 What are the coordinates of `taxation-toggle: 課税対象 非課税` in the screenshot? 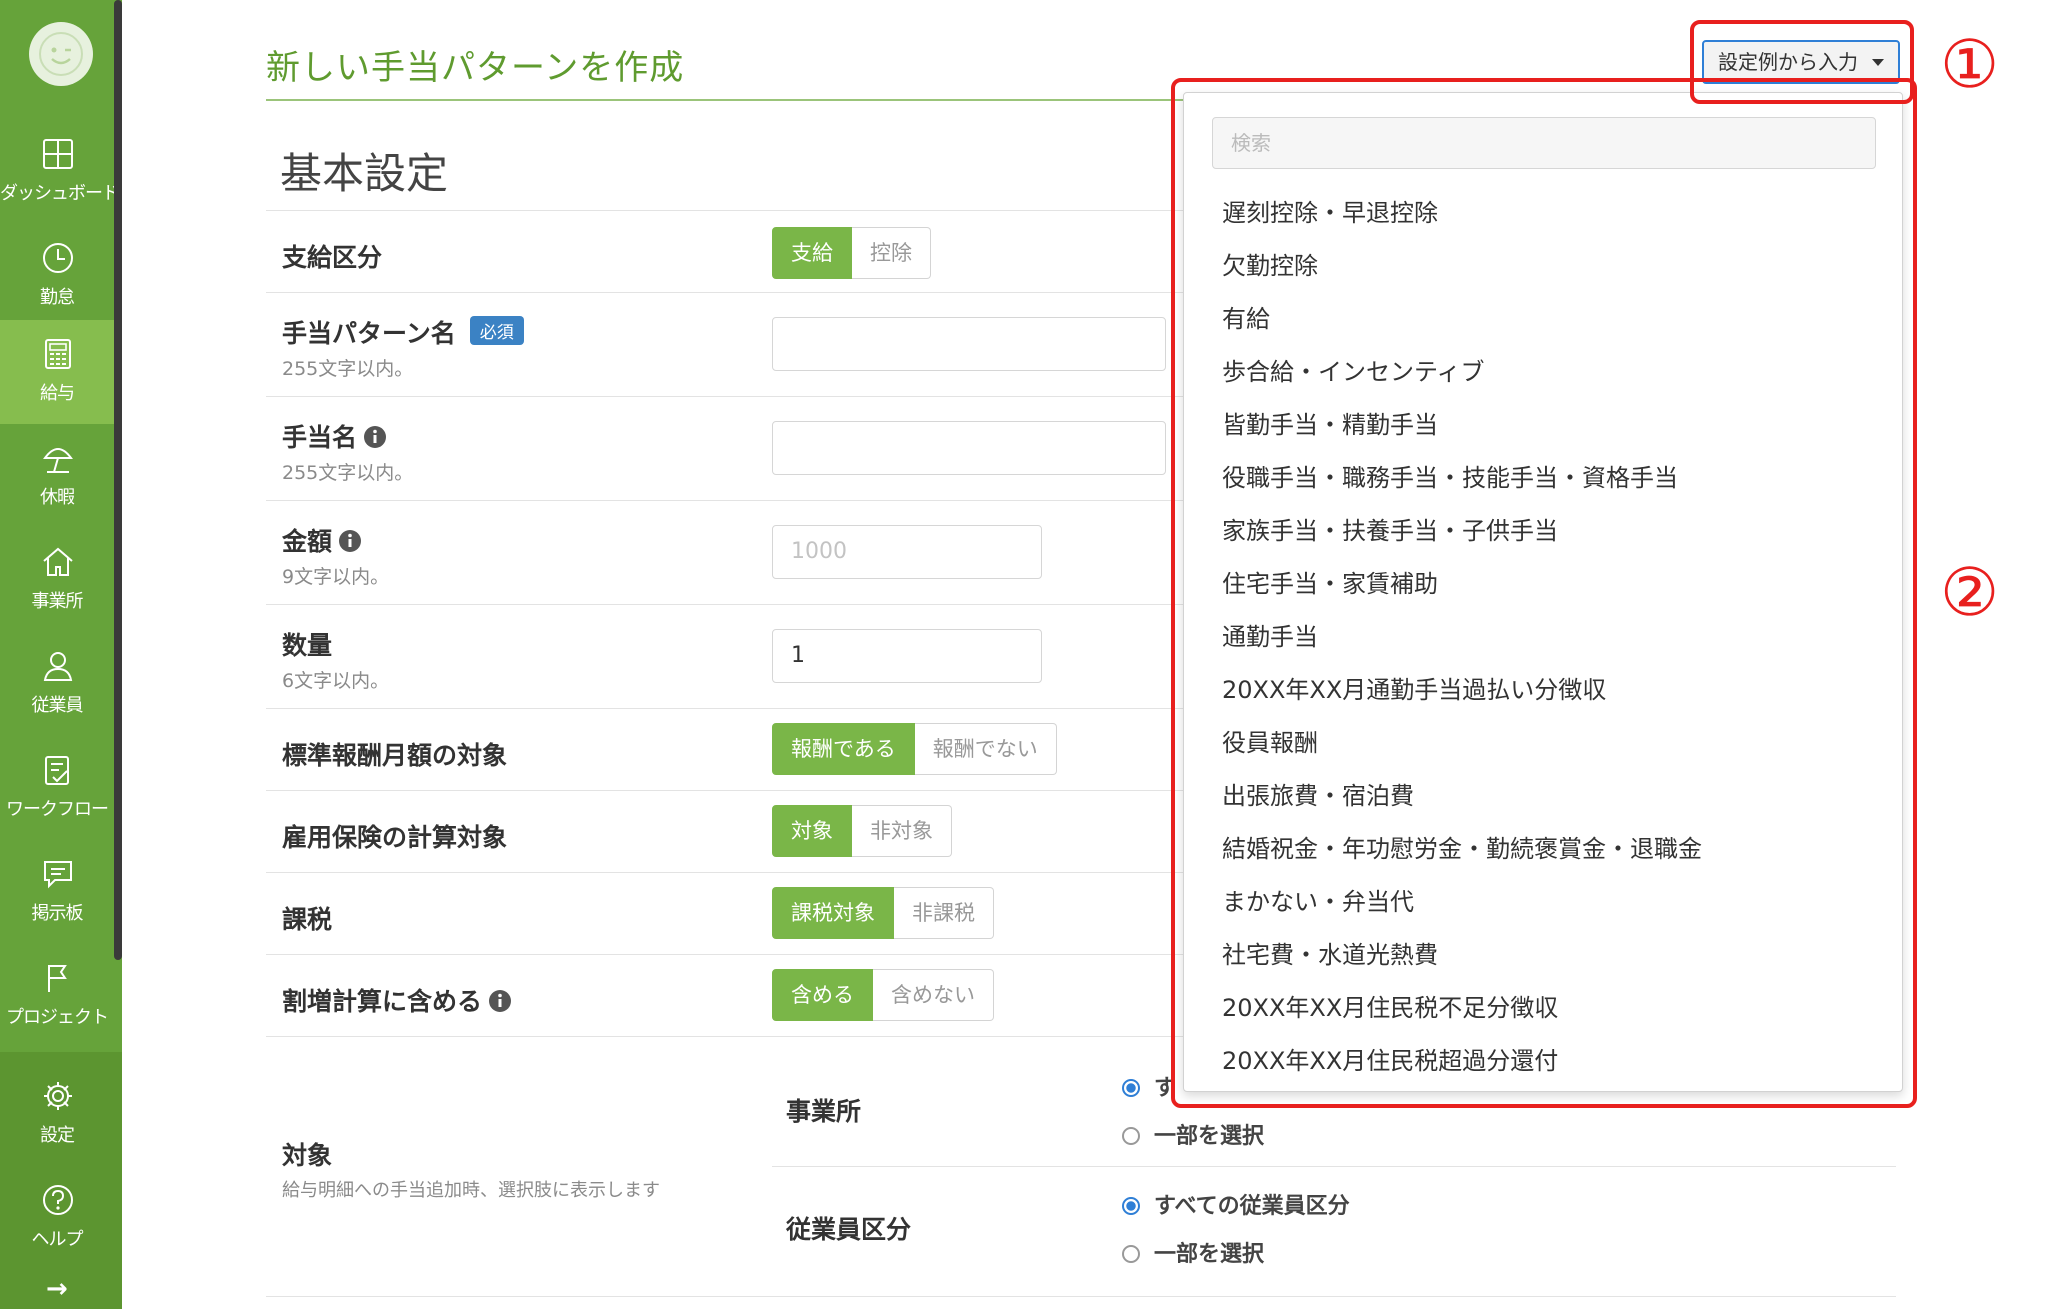 It's located at (883, 913).